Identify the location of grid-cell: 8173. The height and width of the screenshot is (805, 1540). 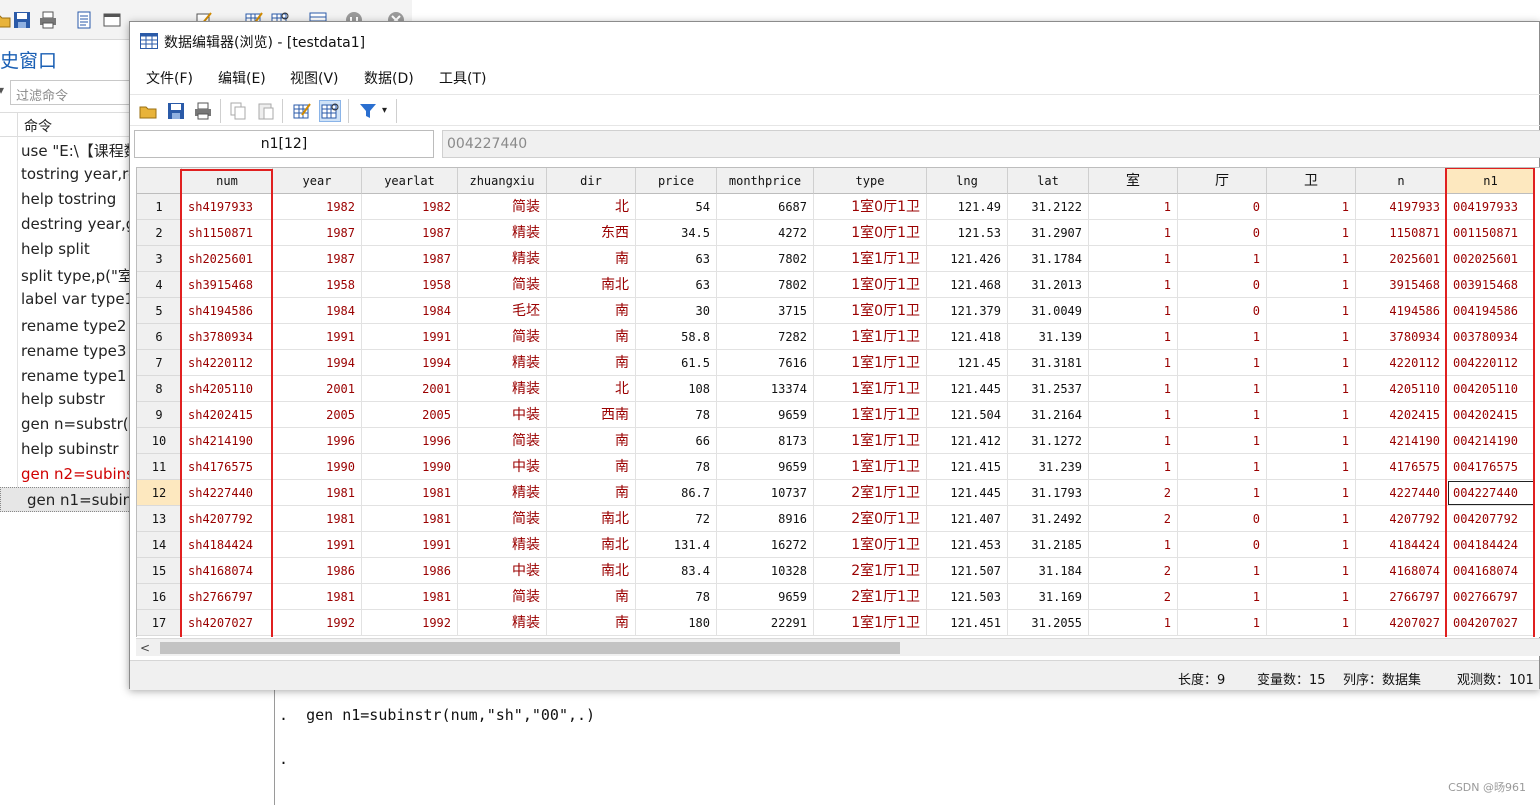
(765, 441).